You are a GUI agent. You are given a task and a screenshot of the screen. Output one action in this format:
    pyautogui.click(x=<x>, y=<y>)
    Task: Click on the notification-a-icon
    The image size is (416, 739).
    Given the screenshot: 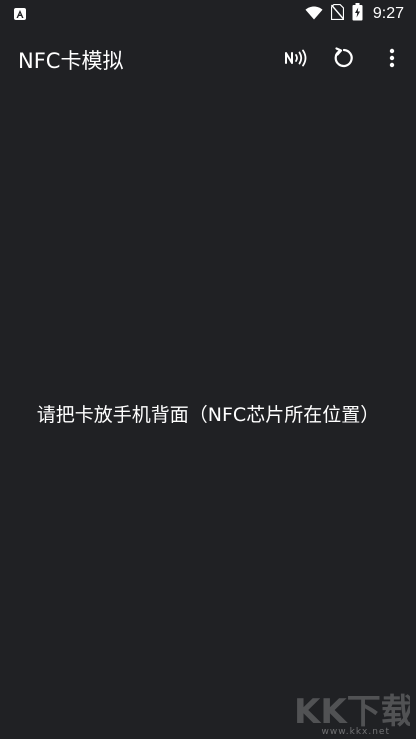 What is the action you would take?
    pyautogui.click(x=20, y=14)
    